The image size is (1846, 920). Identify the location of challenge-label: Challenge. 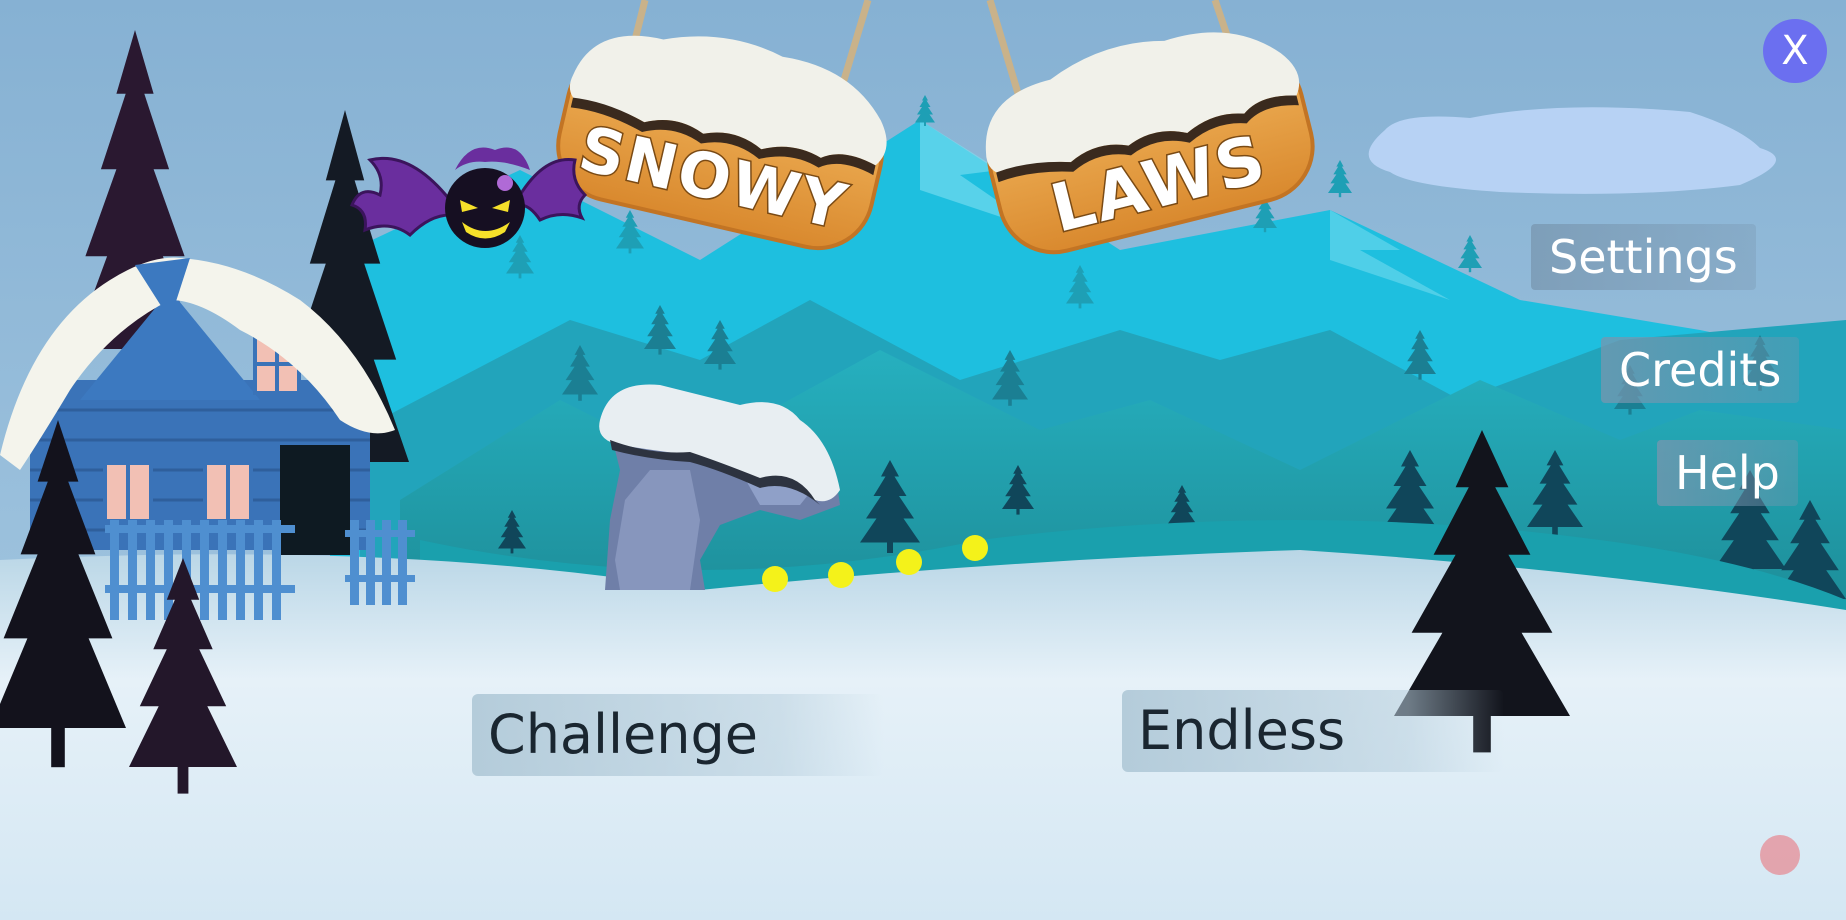
(623, 734).